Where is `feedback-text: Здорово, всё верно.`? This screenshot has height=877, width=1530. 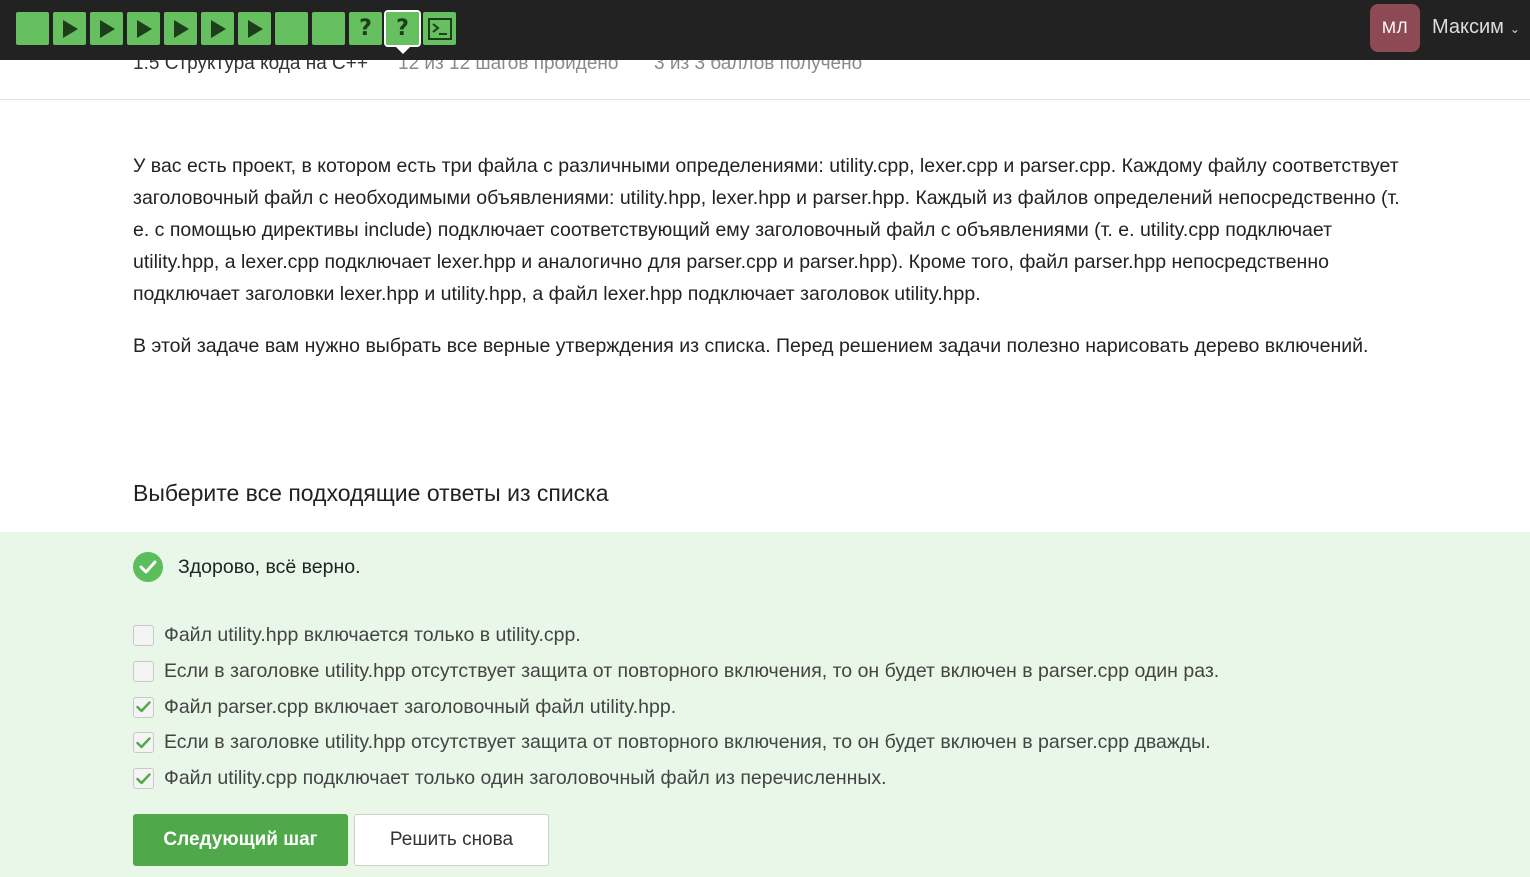 feedback-text: Здорово, всё верно. is located at coordinates (269, 566).